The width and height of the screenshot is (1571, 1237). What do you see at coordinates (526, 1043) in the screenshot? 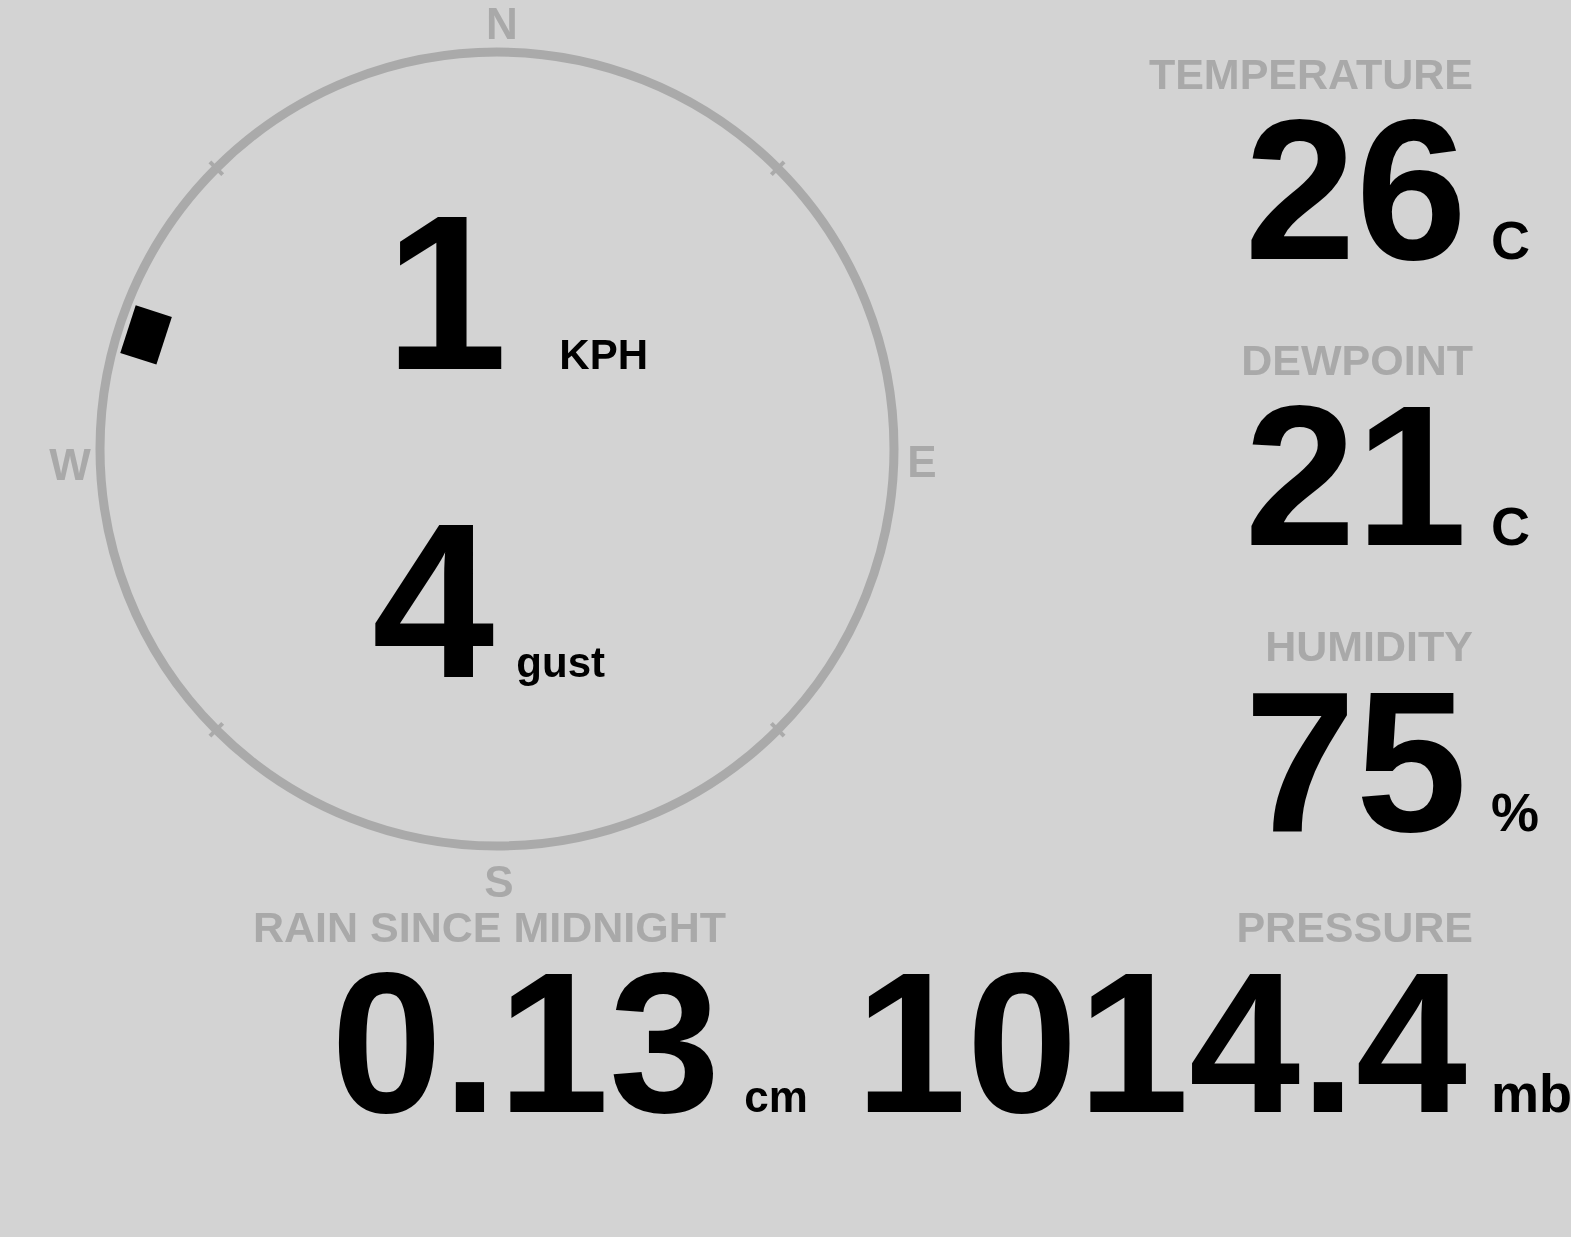
I see `rain-value: 0.13` at bounding box center [526, 1043].